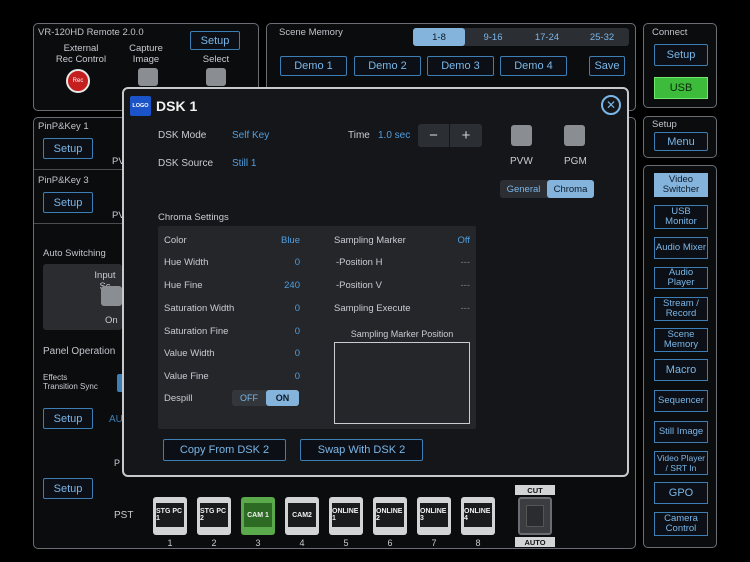  I want to click on pst-button-label: ONLINE 2, so click(390, 515).